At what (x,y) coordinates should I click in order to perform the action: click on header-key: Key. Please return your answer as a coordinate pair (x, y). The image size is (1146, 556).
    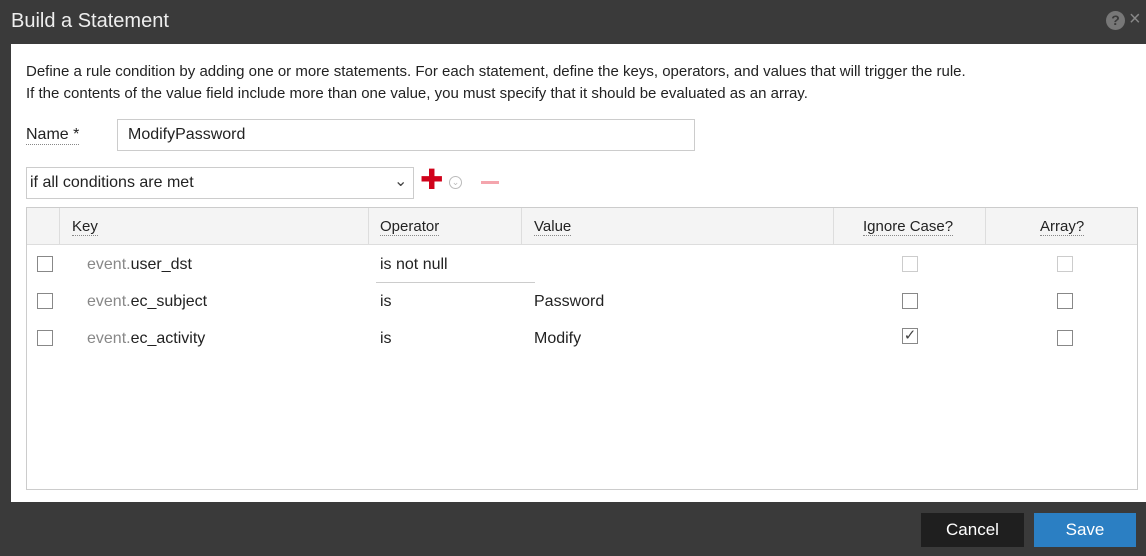
    Looking at the image, I should click on (214, 226).